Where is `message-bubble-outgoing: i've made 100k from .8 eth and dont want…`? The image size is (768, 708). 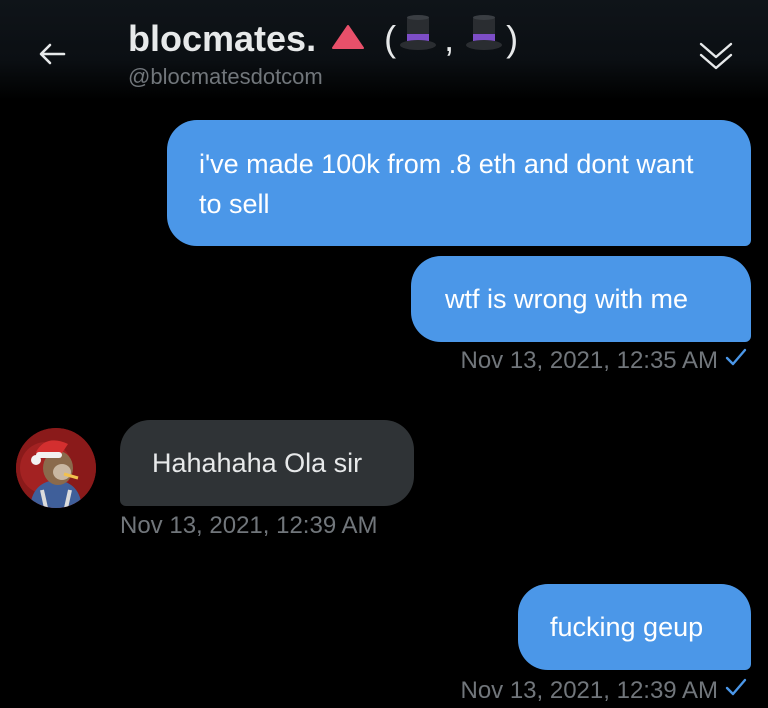
message-bubble-outgoing: i've made 100k from .8 eth and dont want… is located at coordinates (459, 183).